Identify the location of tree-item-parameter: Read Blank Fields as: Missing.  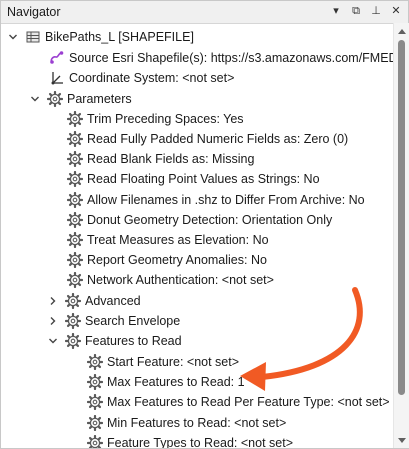
(160, 159).